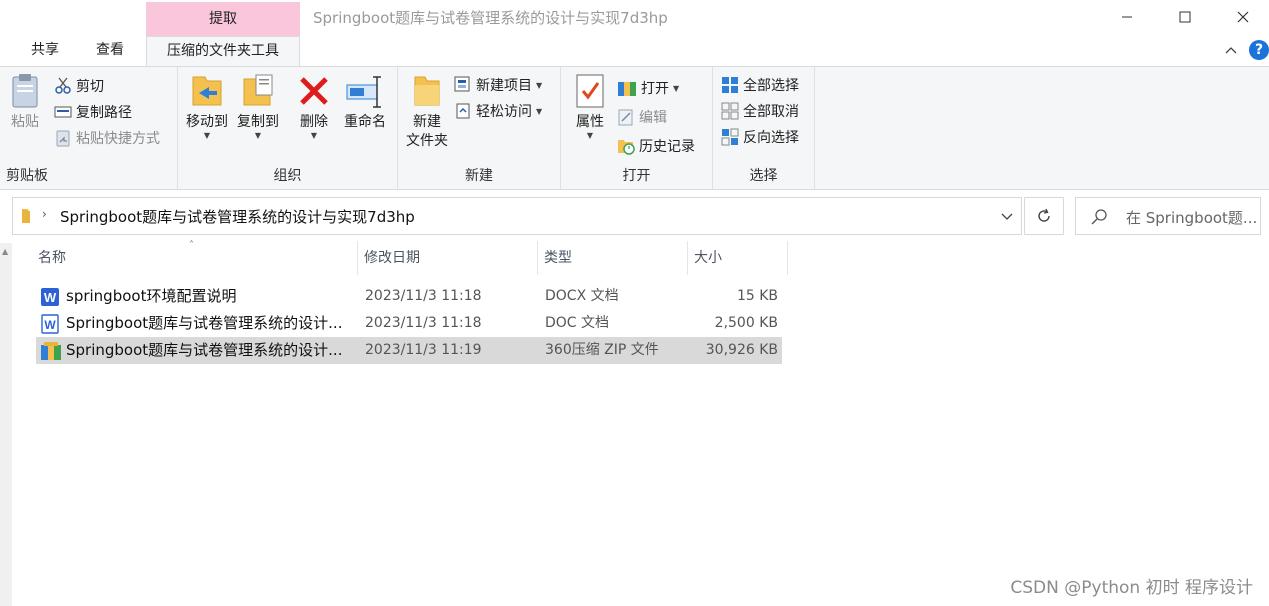 This screenshot has height=606, width=1269. What do you see at coordinates (27, 176) in the screenshot?
I see `clipboard-group-label: 剪贴板` at bounding box center [27, 176].